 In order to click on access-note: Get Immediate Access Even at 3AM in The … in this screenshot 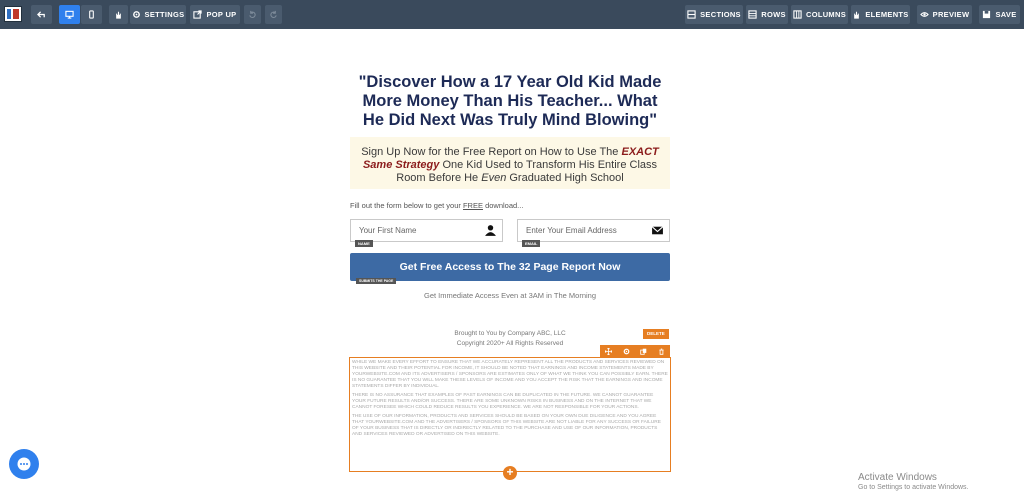, I will do `click(510, 295)`.